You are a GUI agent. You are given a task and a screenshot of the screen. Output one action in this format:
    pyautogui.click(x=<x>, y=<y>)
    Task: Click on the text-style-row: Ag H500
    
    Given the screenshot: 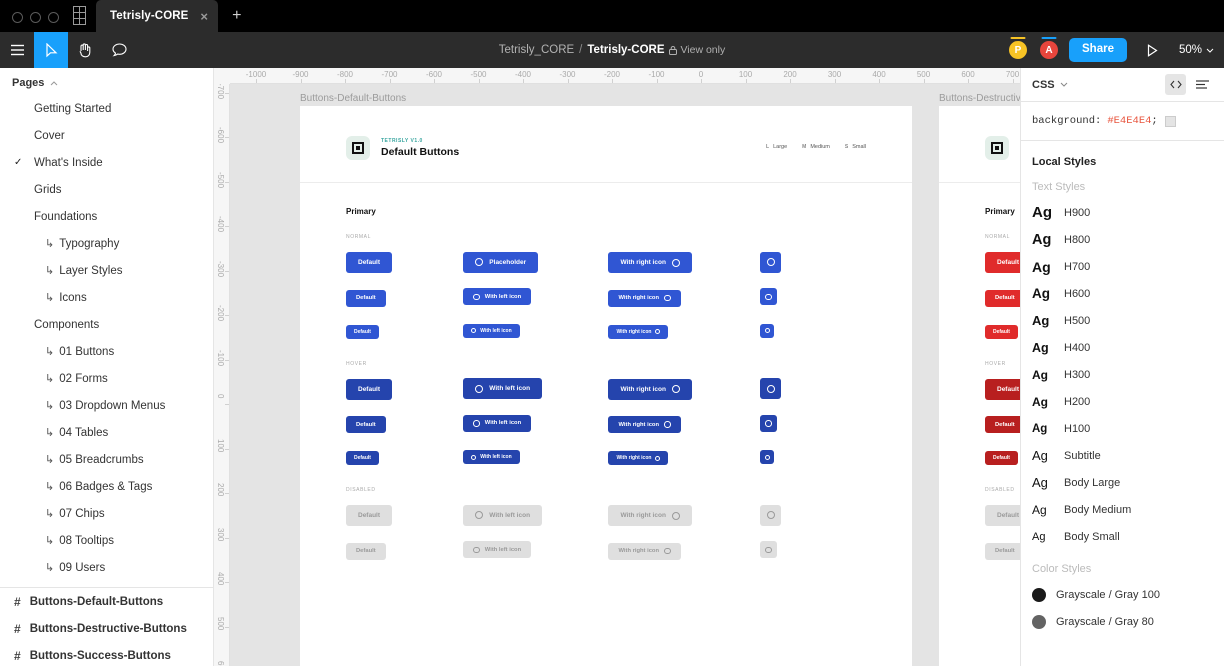 What is the action you would take?
    pyautogui.click(x=1122, y=320)
    